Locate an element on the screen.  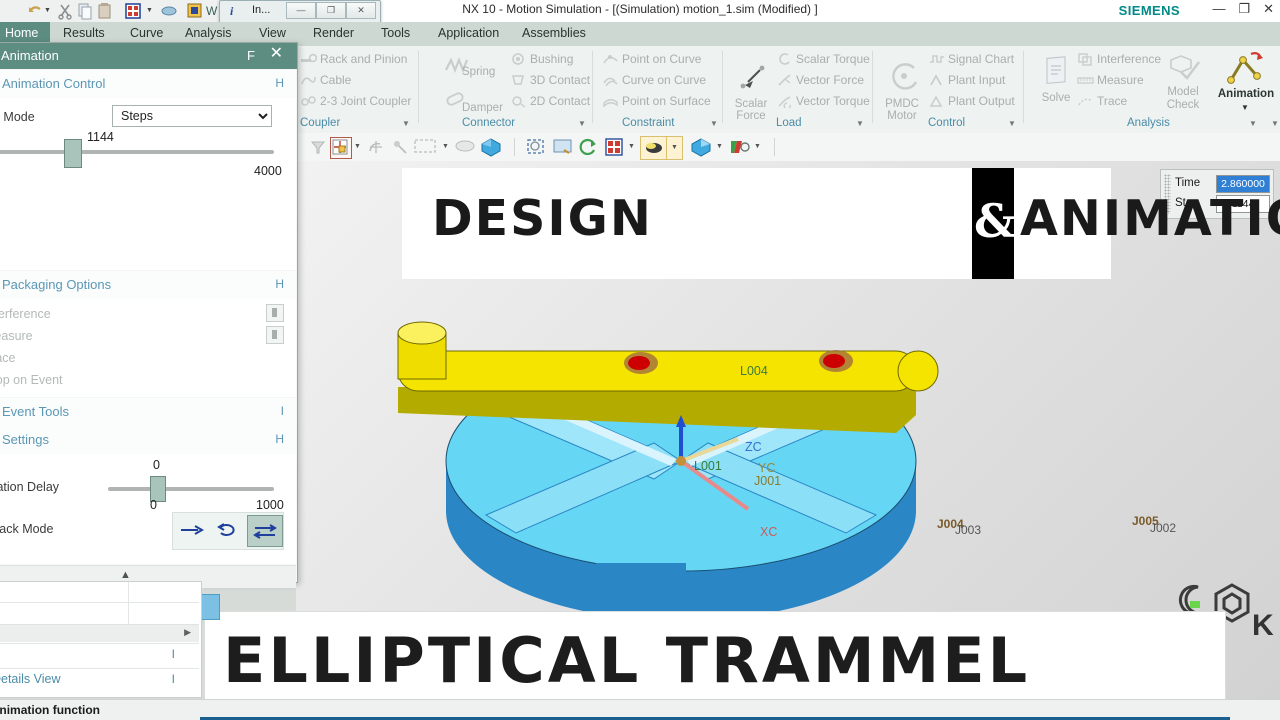
ribbon-item-bushing: Bushing is located at coordinates (541, 59).